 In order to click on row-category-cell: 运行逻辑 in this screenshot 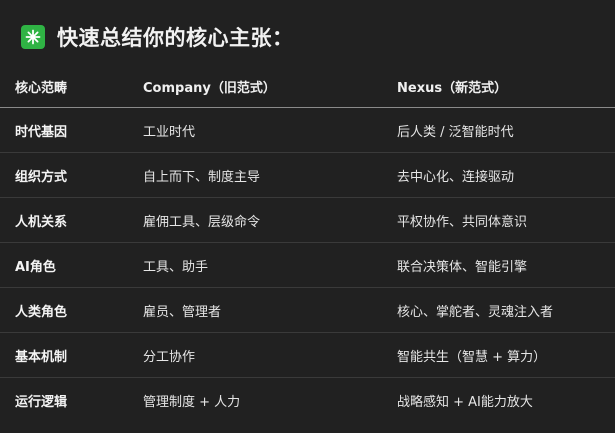, I will do `click(41, 402)`.